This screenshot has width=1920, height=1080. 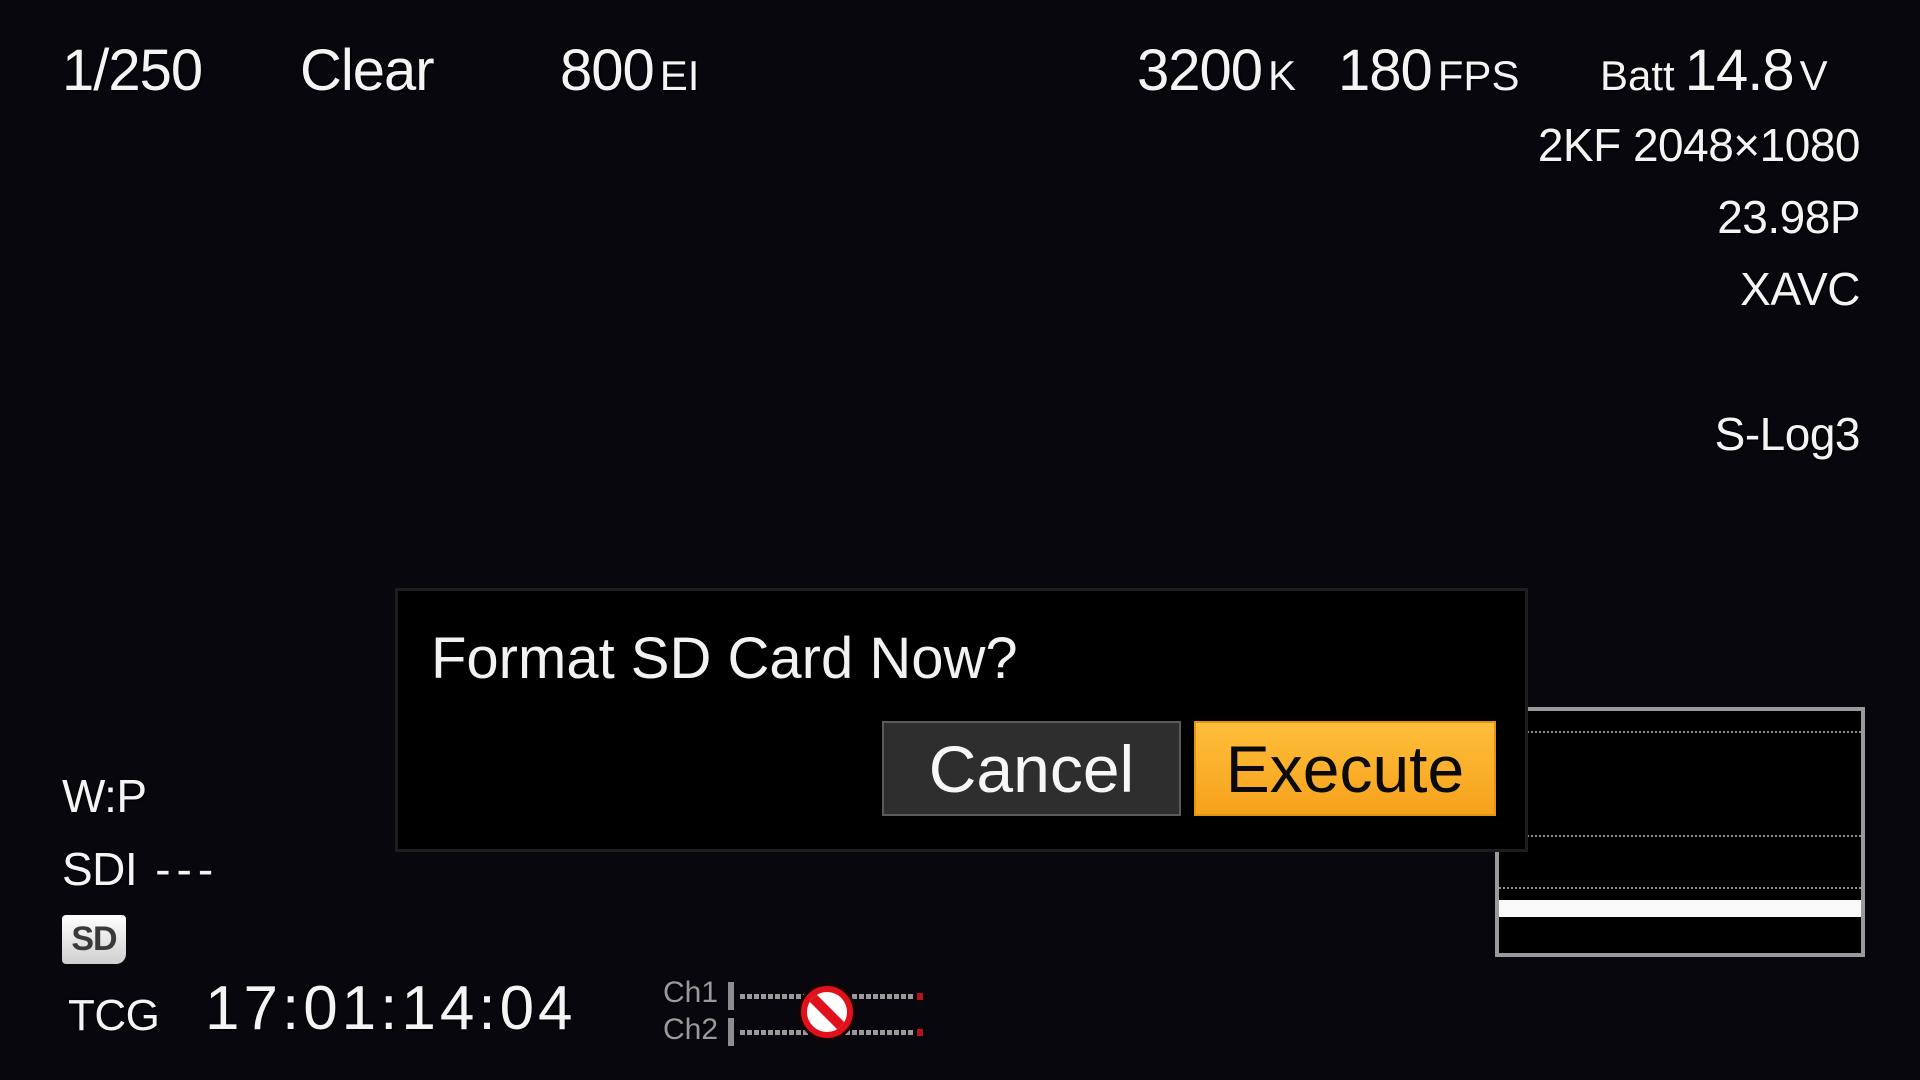 I want to click on timecode-label: TCG, so click(x=114, y=1015).